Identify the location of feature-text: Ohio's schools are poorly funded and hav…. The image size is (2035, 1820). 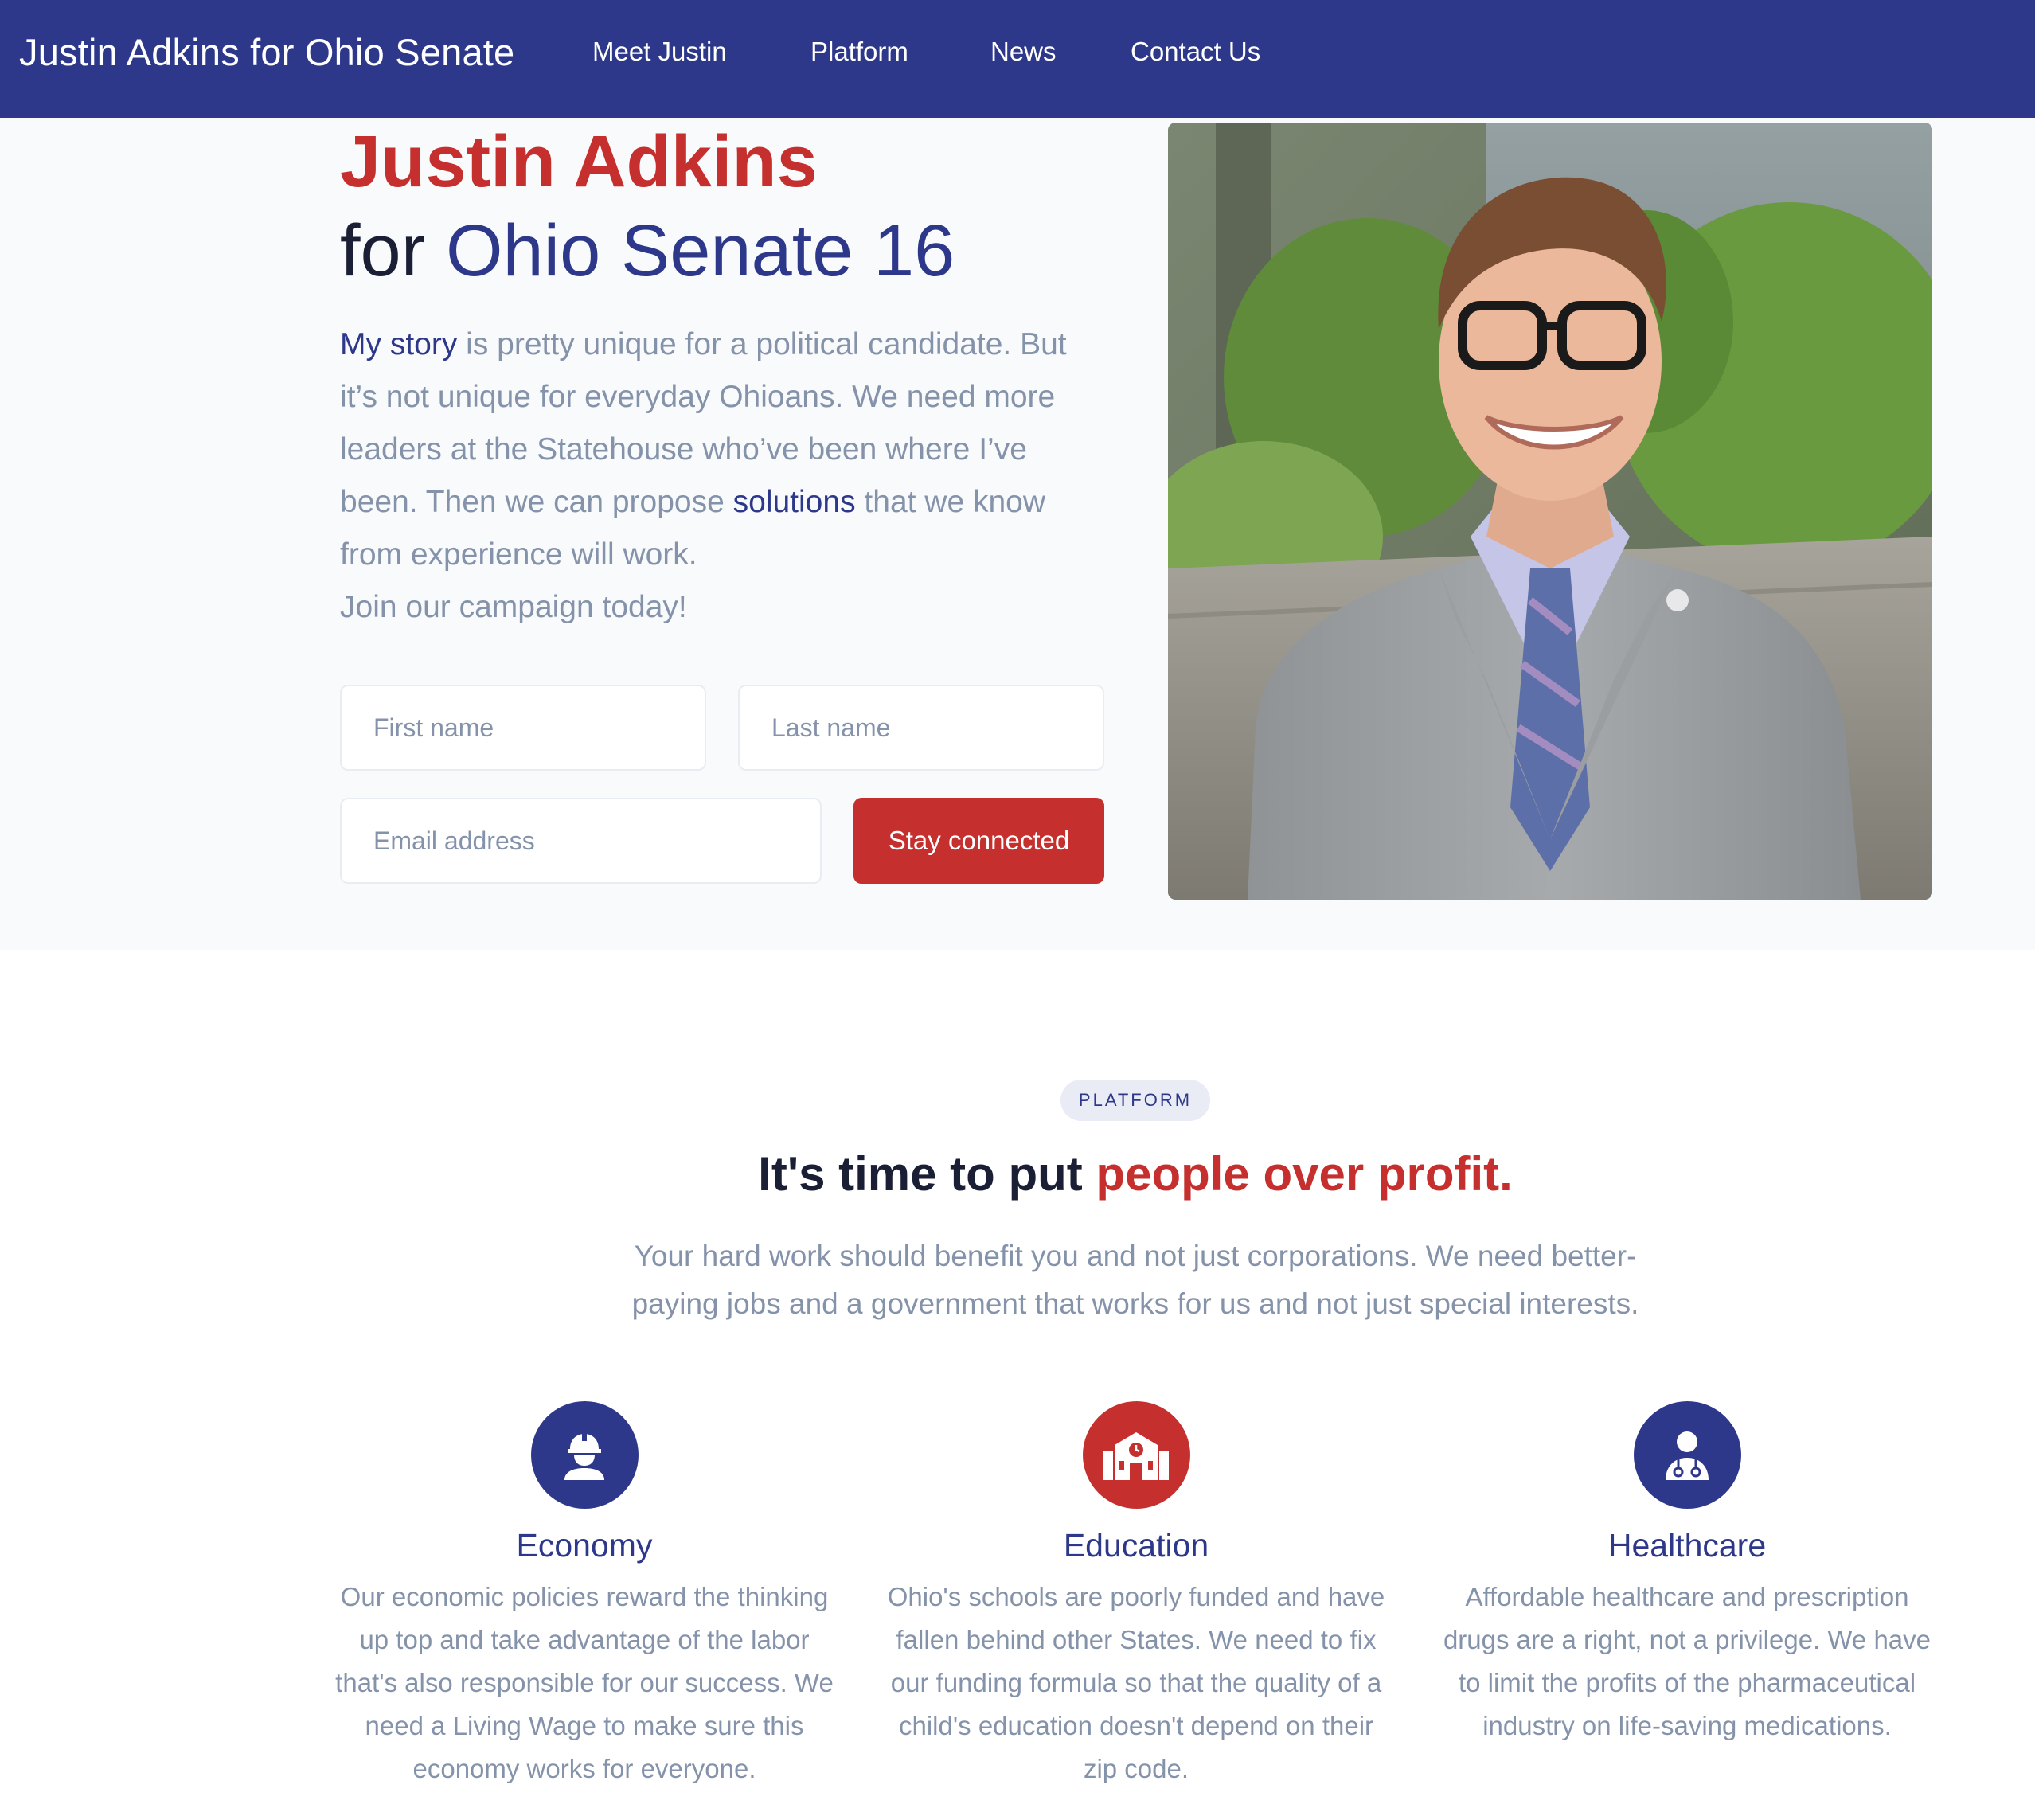
(1136, 1682).